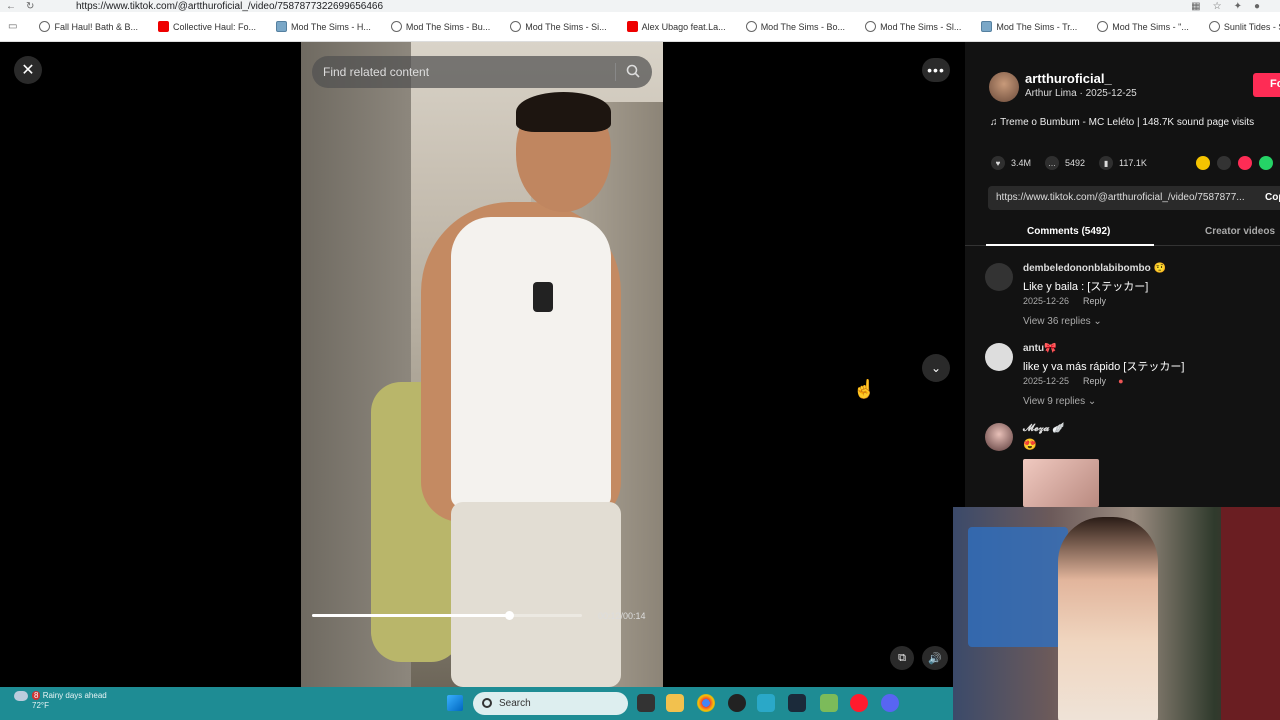 The height and width of the screenshot is (720, 1280). What do you see at coordinates (1061, 483) in the screenshot?
I see `comment-image` at bounding box center [1061, 483].